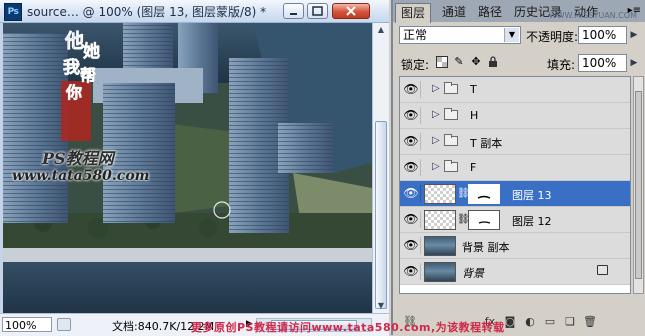 This screenshot has width=645, height=336. What do you see at coordinates (532, 195) in the screenshot?
I see `layer-name: 图层 13` at bounding box center [532, 195].